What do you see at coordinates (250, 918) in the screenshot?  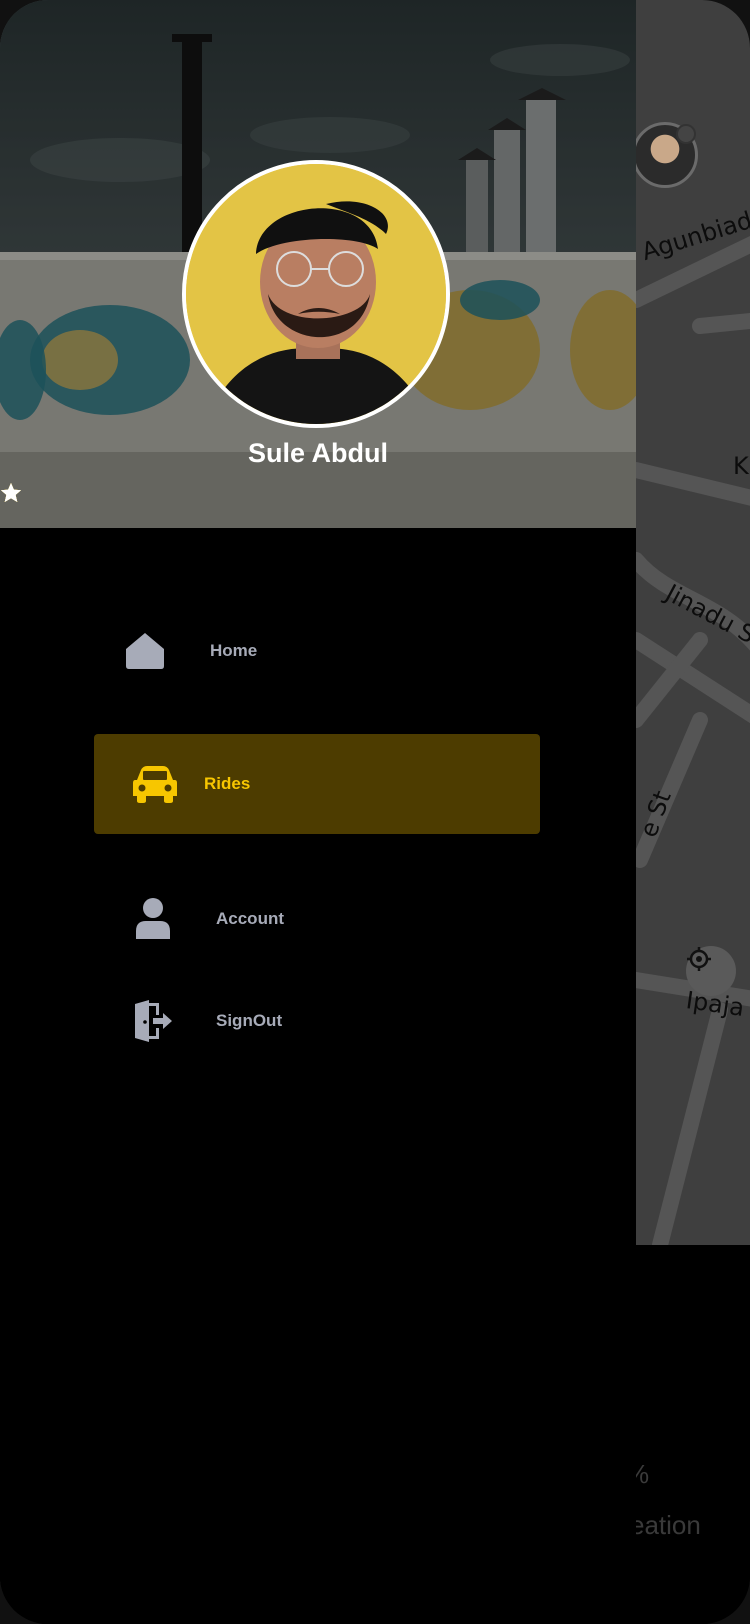 I see `menu-label-account: Account` at bounding box center [250, 918].